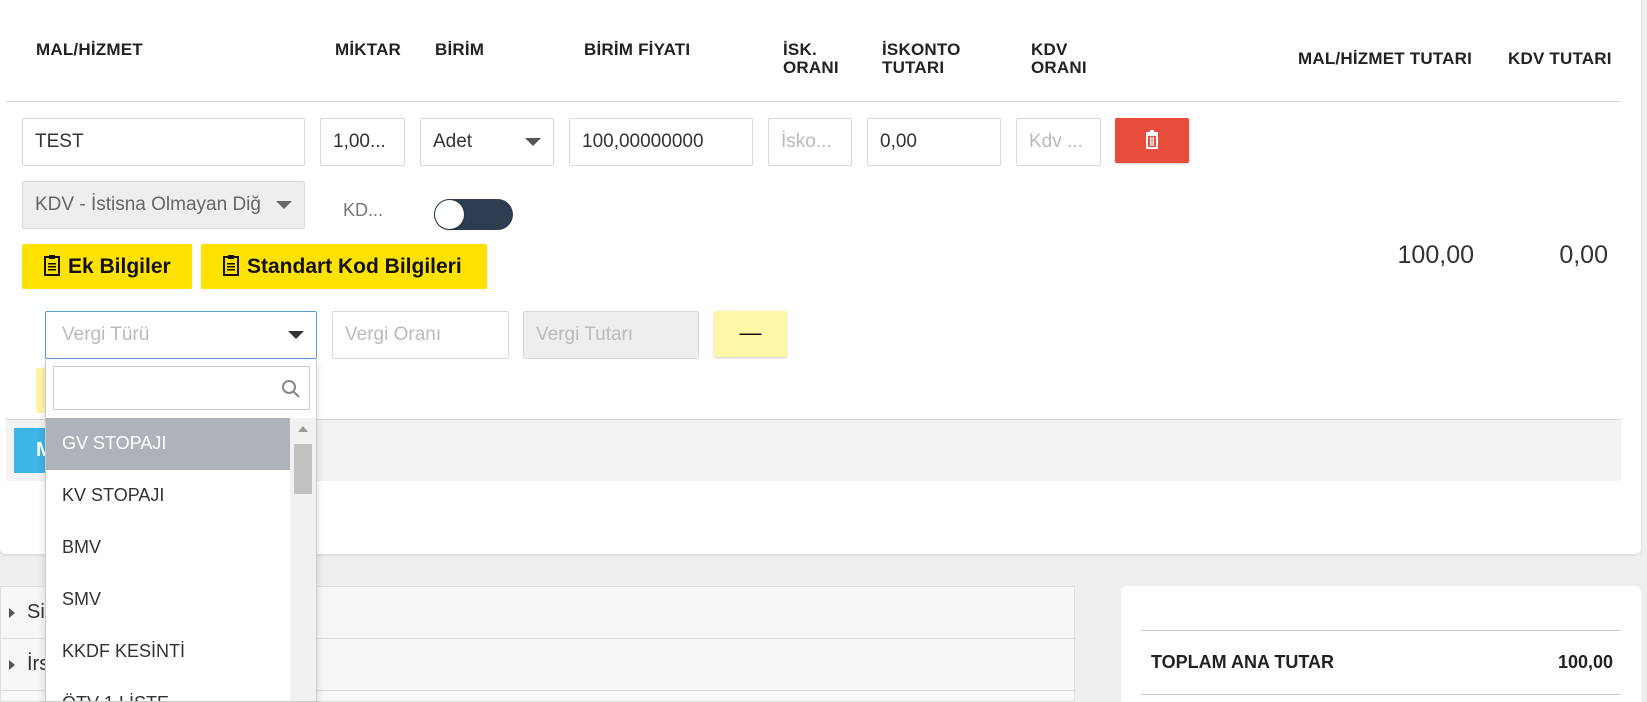 The image size is (1647, 702). Describe the element at coordinates (800, 49) in the screenshot. I see `header-isk-orani-line1: İSK.` at that location.